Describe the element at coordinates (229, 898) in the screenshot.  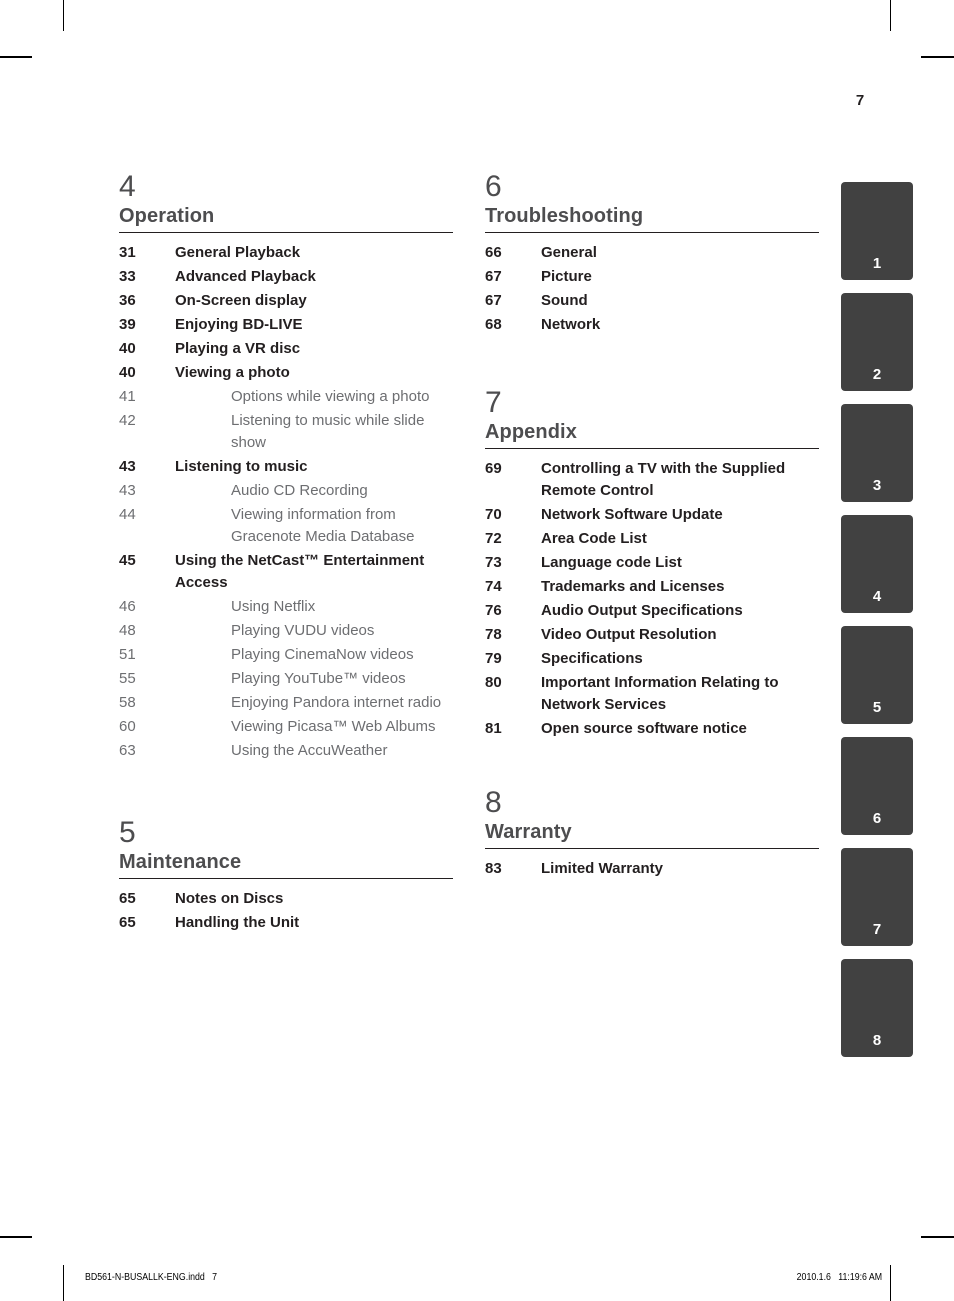
I see `toc-entry-label: Notes on Discs` at that location.